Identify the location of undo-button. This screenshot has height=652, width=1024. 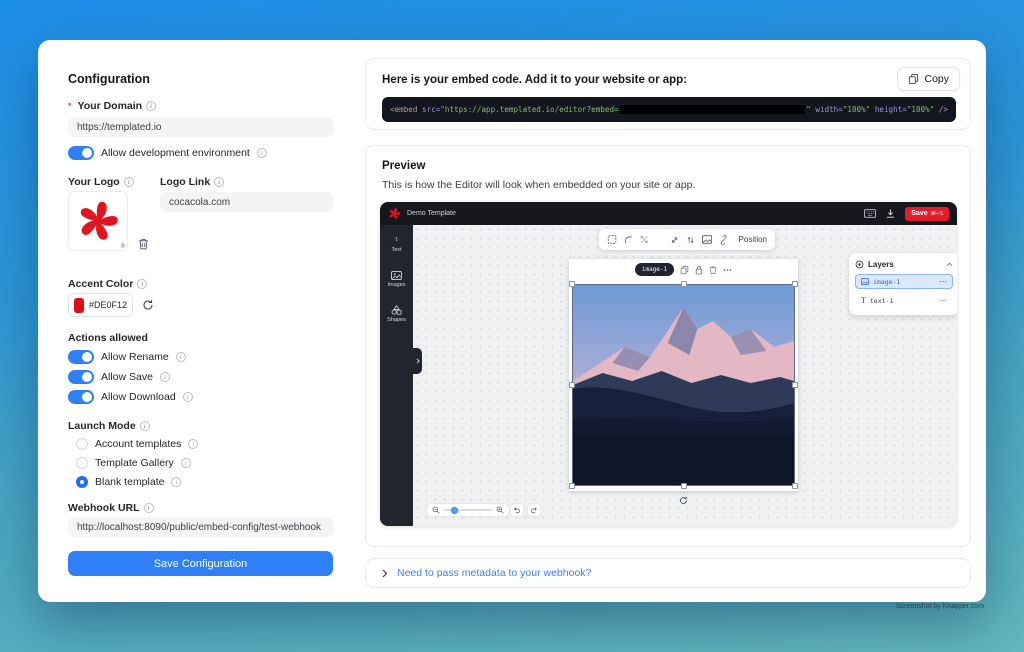
(517, 510).